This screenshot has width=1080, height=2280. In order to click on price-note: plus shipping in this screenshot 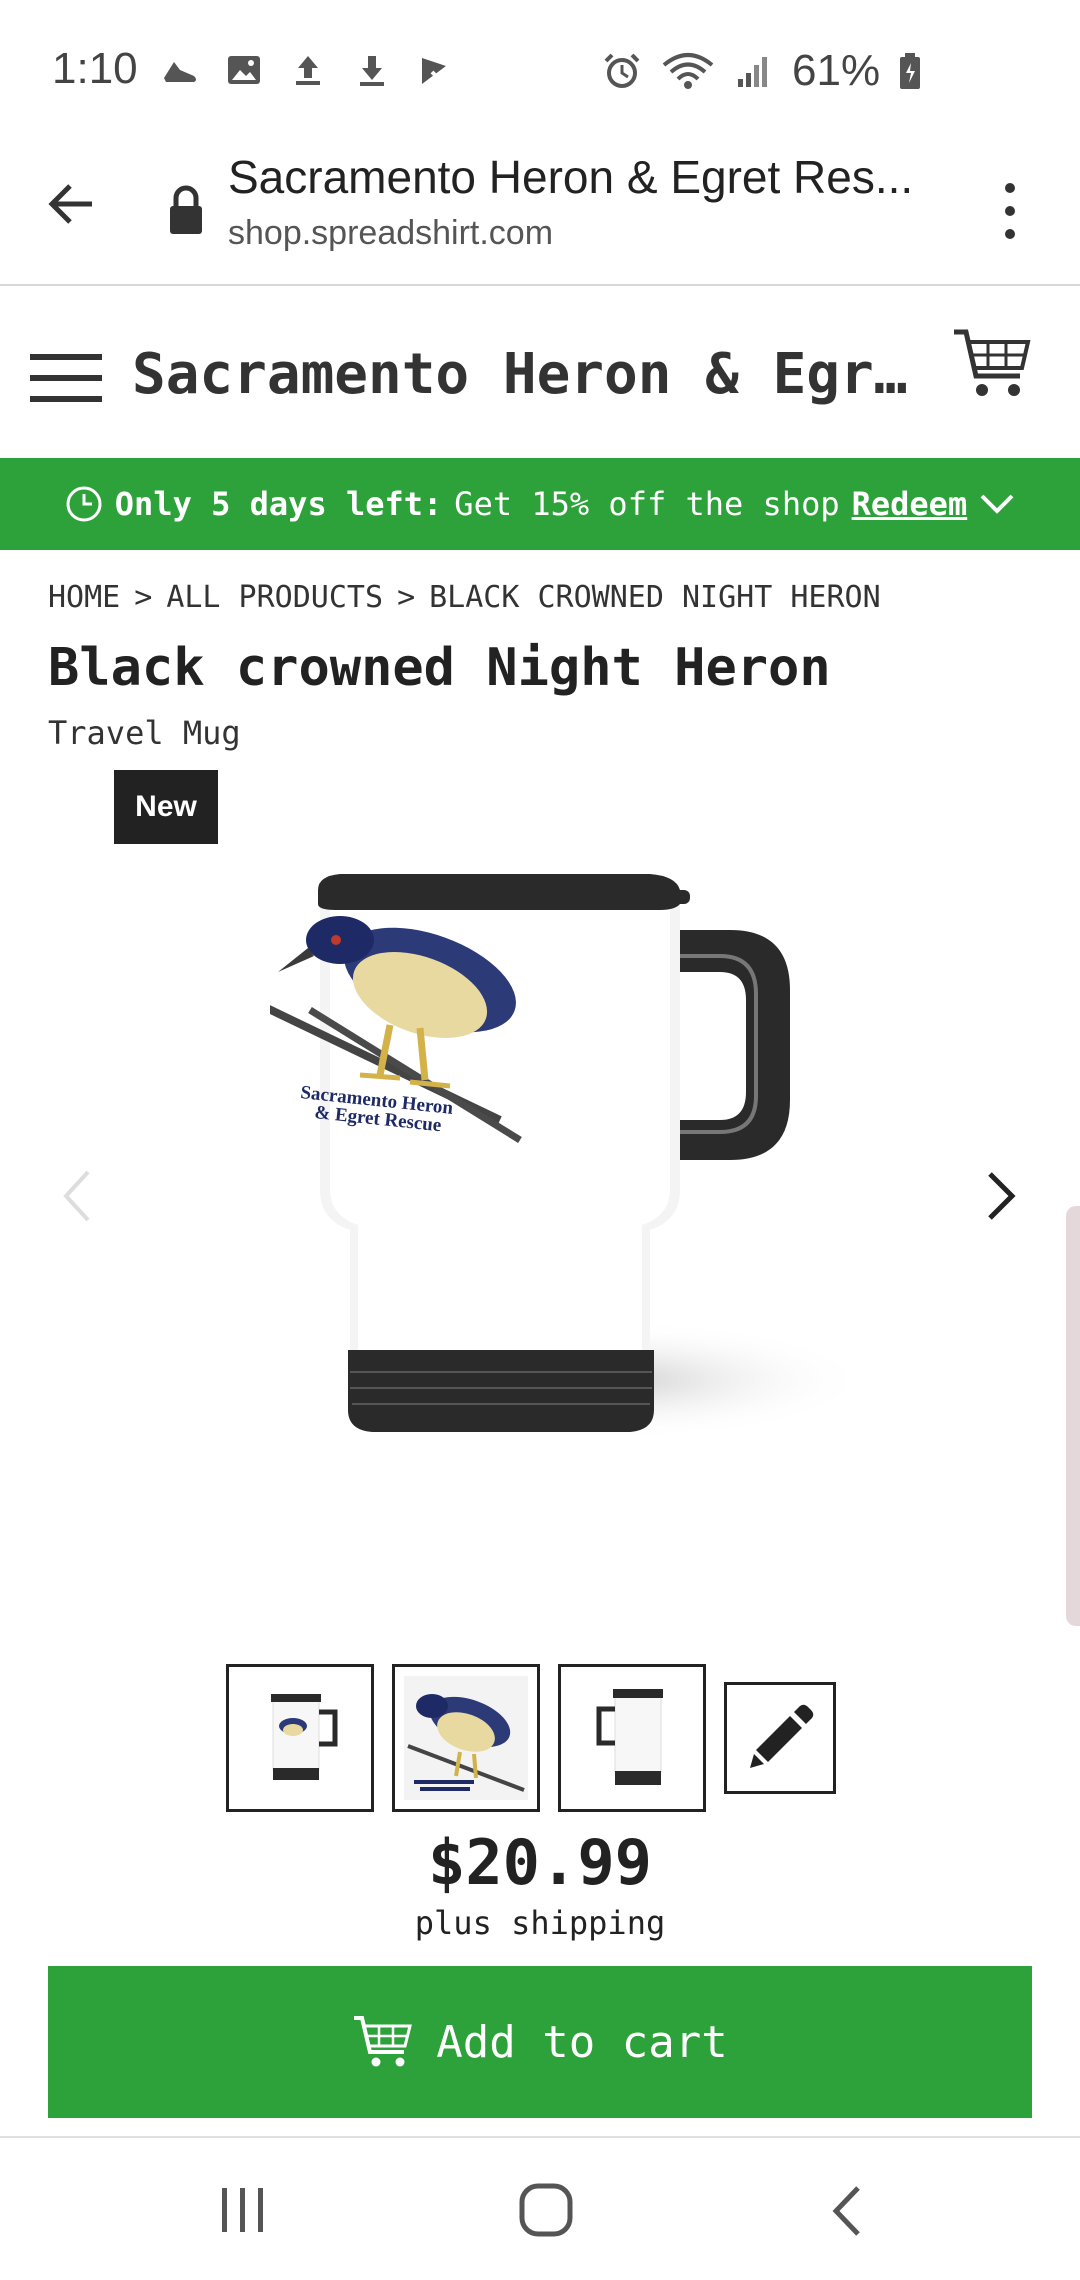, I will do `click(540, 1923)`.